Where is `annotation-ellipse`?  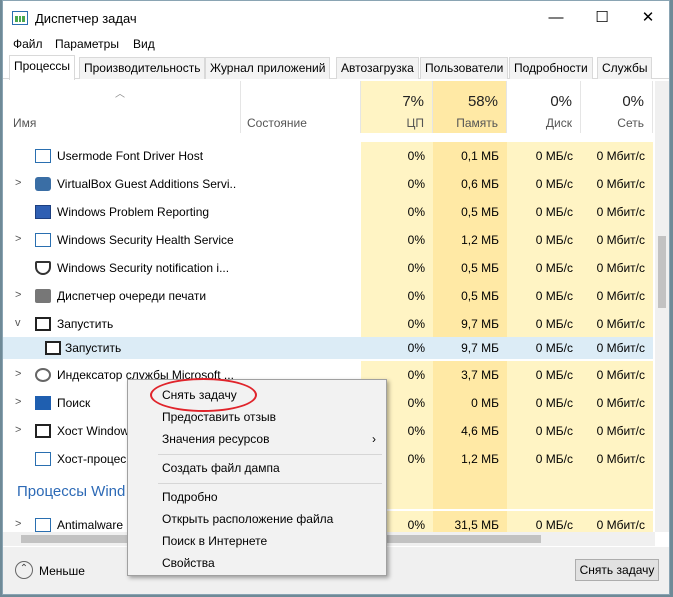 annotation-ellipse is located at coordinates (203, 395).